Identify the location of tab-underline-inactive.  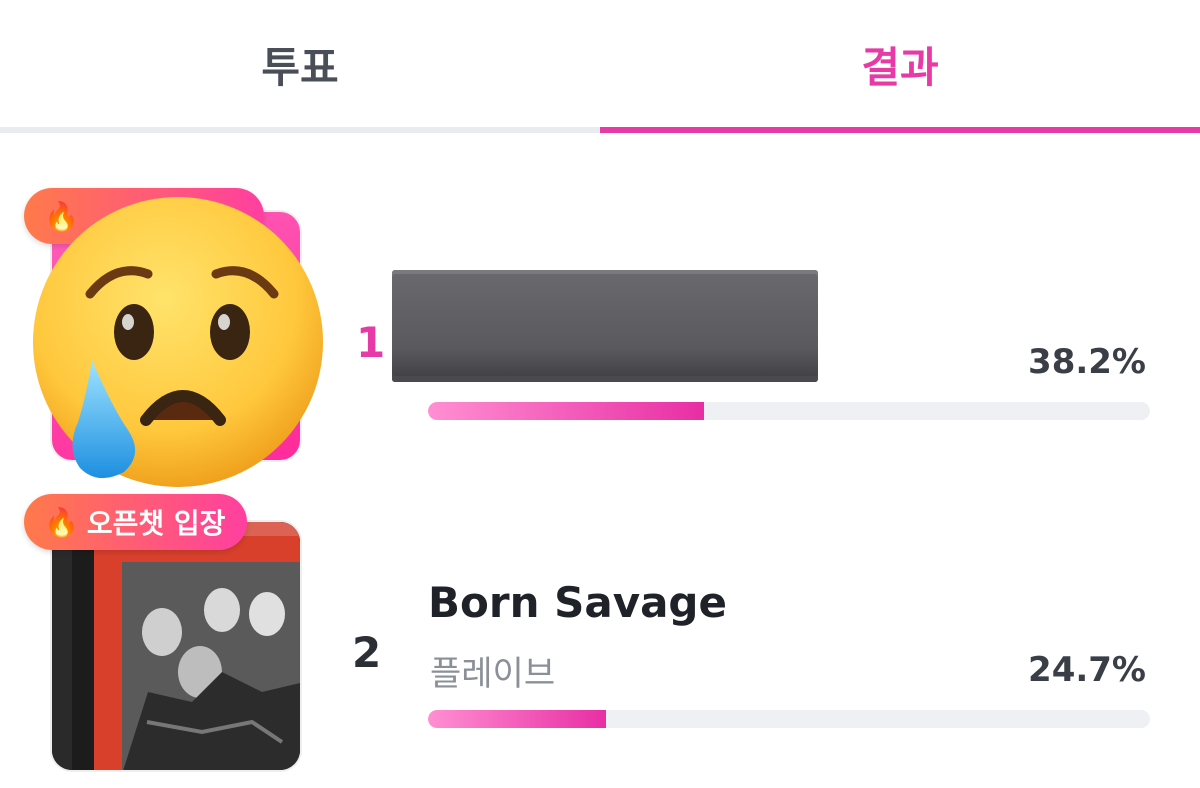
(300, 130).